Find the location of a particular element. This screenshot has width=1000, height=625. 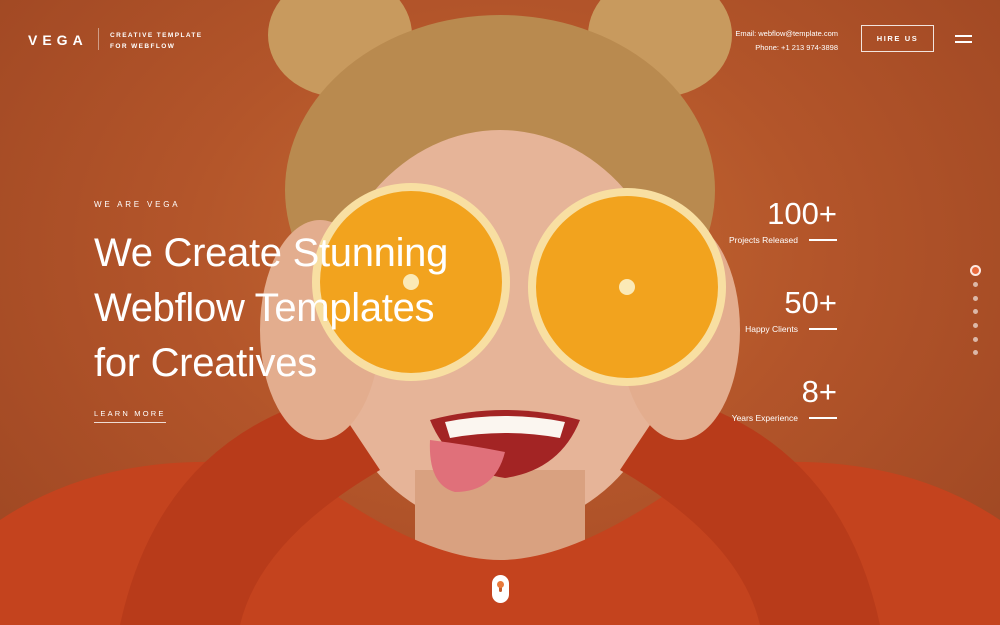

stat-label: Years Experience is located at coordinates (764, 418).